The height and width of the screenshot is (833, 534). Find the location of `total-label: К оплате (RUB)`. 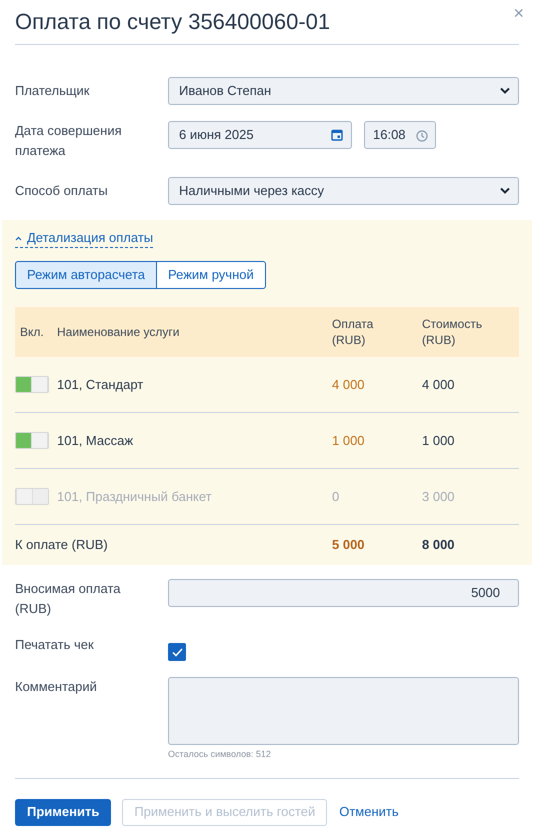

total-label: К оплате (RUB) is located at coordinates (62, 545).